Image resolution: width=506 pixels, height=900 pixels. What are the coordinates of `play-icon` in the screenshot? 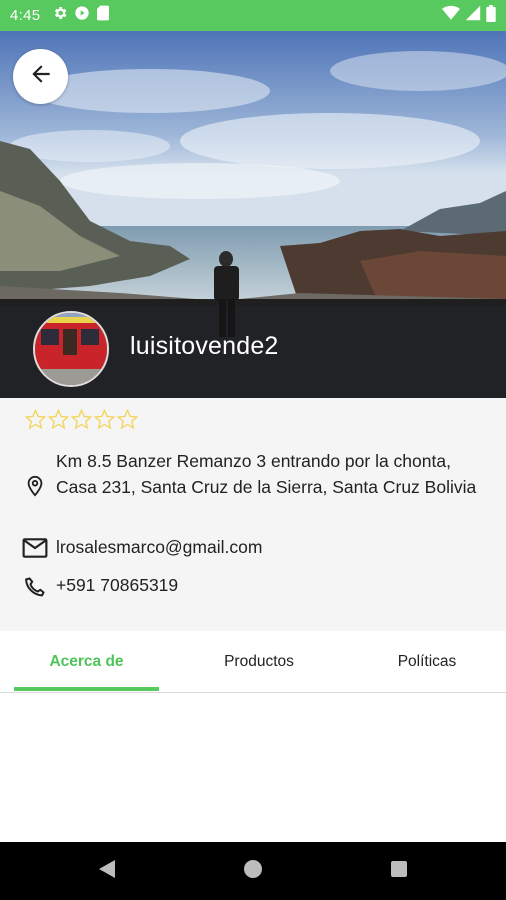 It's located at (82, 15).